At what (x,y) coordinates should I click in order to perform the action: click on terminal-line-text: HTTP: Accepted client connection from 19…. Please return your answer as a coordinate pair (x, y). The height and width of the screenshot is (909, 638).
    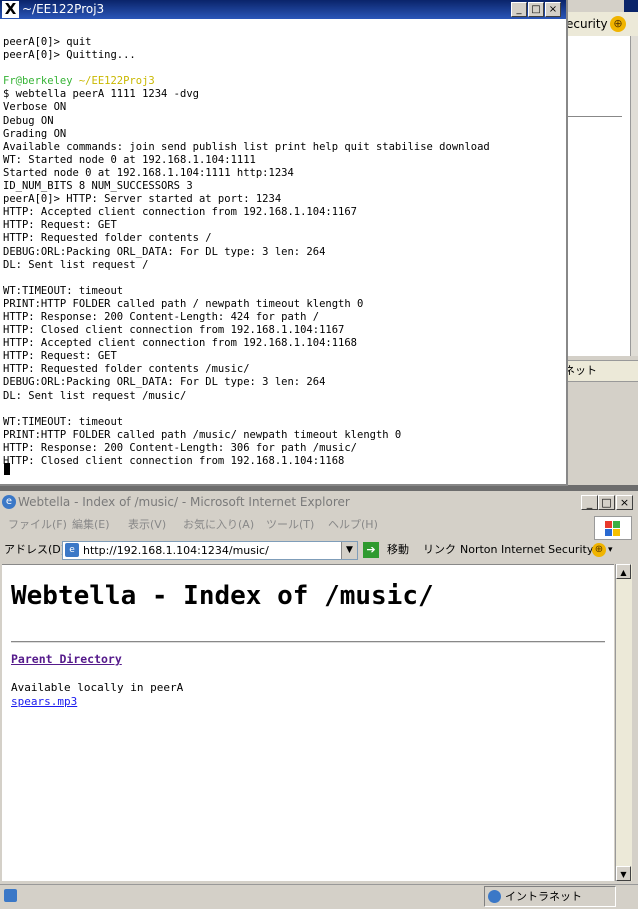
    Looking at the image, I should click on (180, 343).